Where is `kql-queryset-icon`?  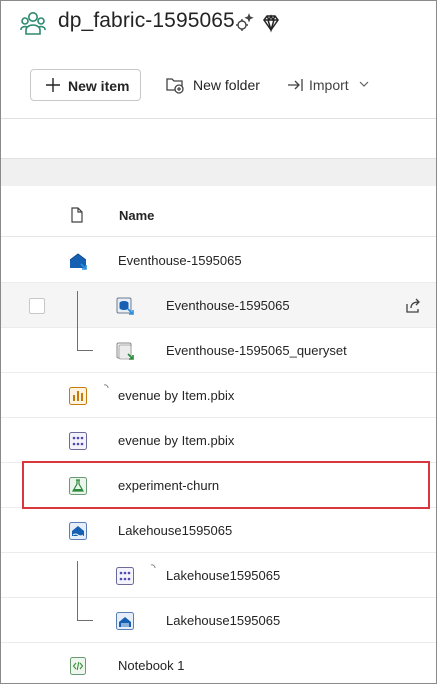 kql-queryset-icon is located at coordinates (125, 351).